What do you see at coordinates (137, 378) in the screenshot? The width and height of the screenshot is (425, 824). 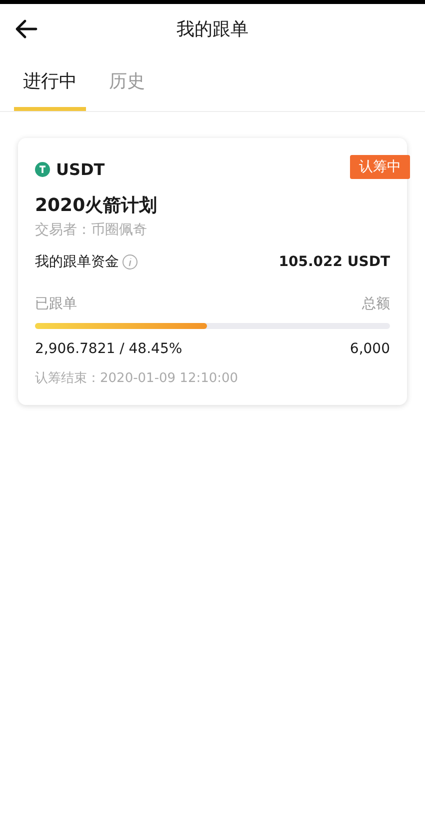 I see `end-time: 认筹结束：2020-01-09 12:10:00` at bounding box center [137, 378].